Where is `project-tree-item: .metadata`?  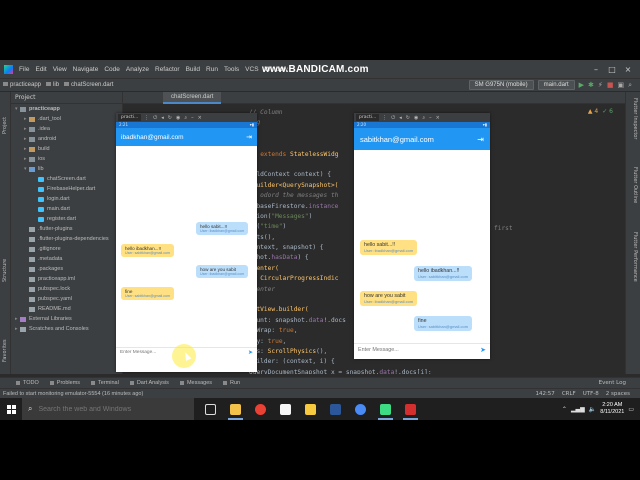 project-tree-item: .metadata is located at coordinates (66, 259).